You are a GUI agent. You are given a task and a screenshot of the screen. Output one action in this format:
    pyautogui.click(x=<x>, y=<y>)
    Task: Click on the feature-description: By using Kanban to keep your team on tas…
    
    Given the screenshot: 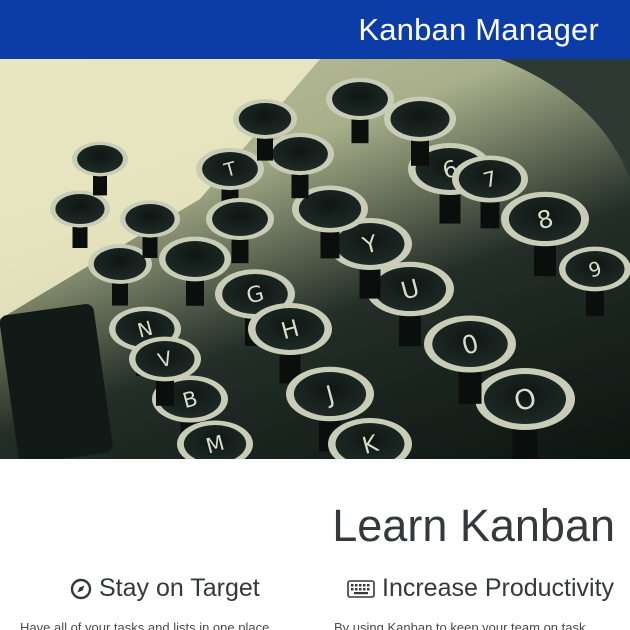 What is the action you would take?
    pyautogui.click(x=460, y=625)
    